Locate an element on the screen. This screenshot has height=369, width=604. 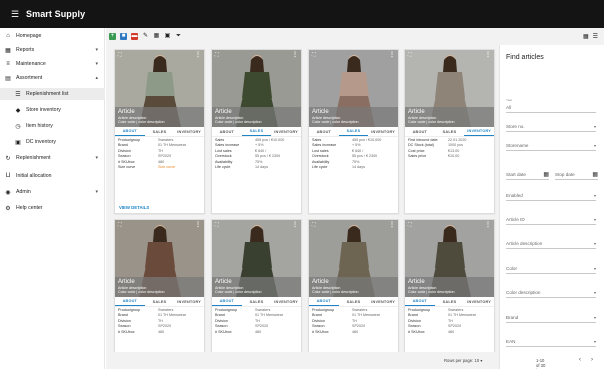
sidebar-item-replenishment: ↻ Replenishment ▾ is located at coordinates (52, 158).